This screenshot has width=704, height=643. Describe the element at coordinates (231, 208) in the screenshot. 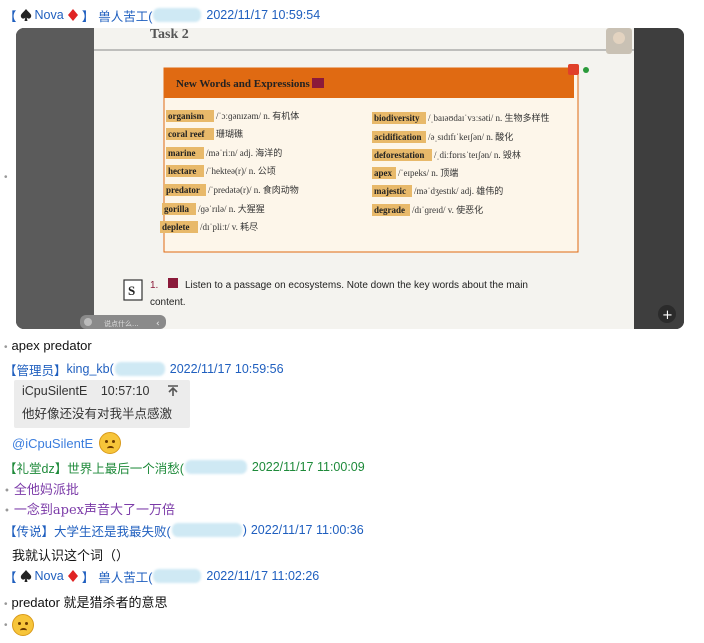

I see `vocab-def: /ɡəˈrɪlə/ n. 大猩猩` at that location.